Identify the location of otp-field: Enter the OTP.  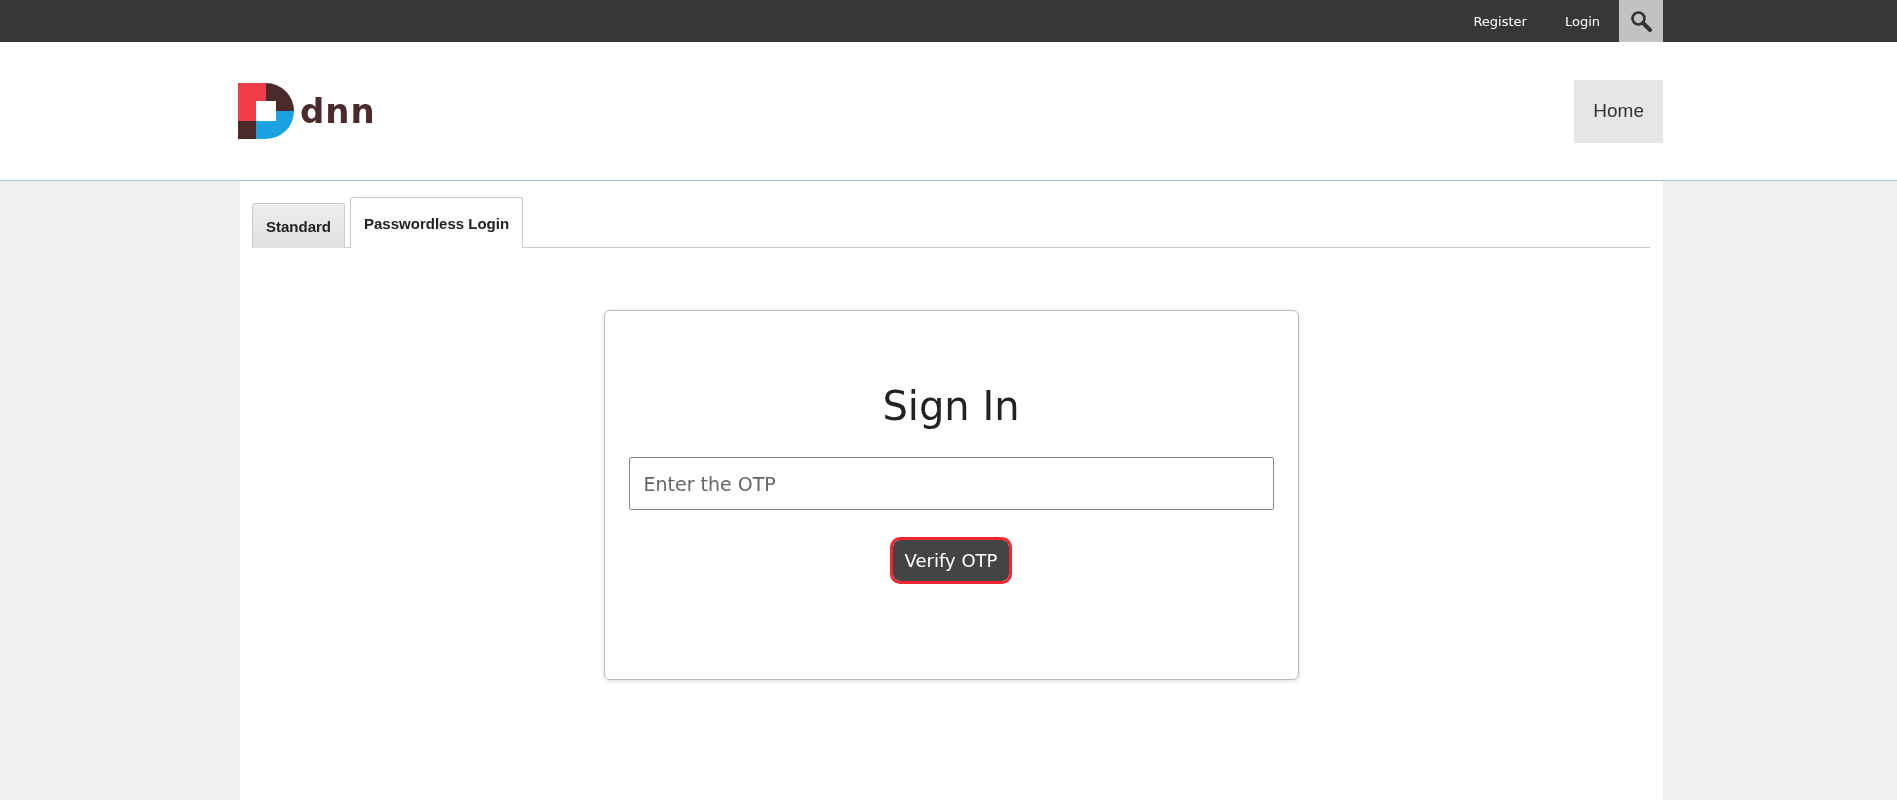
(951, 483).